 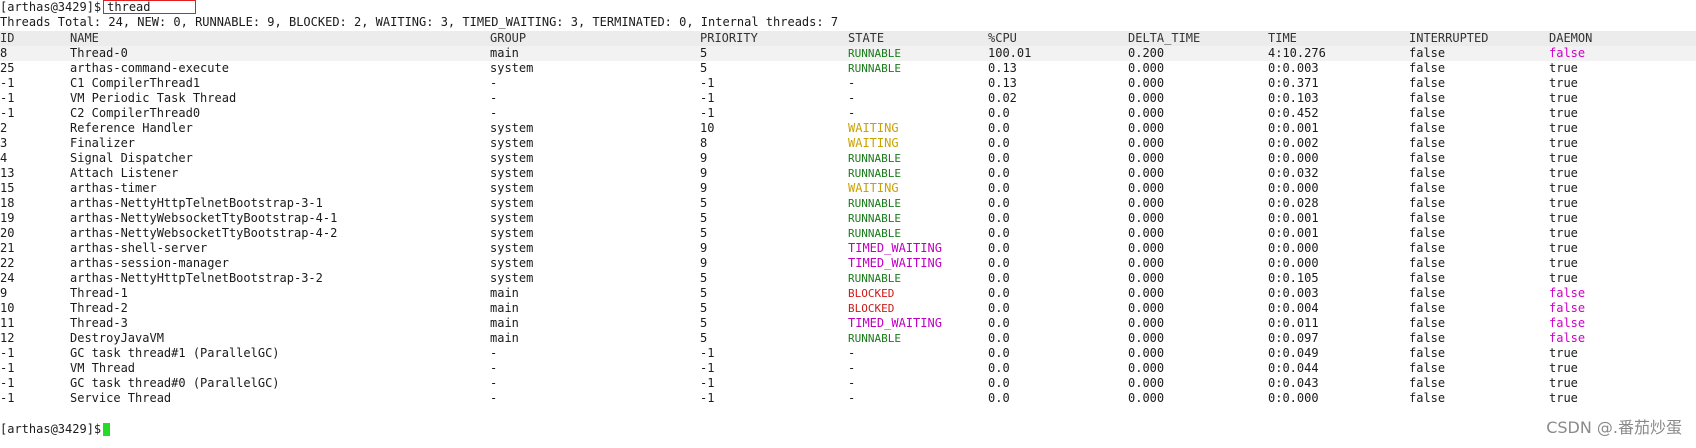 What do you see at coordinates (107, 429) in the screenshot?
I see `terminal-cursor` at bounding box center [107, 429].